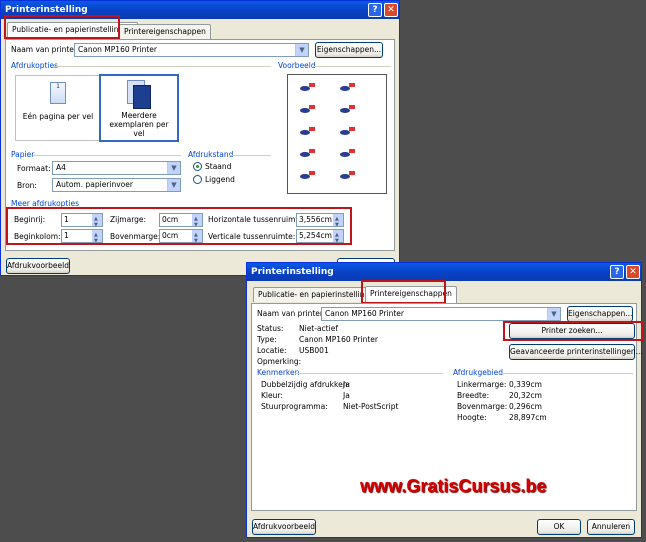 The image size is (646, 542). What do you see at coordinates (170, 235) in the screenshot?
I see `top-margin-value: 0cm` at bounding box center [170, 235].